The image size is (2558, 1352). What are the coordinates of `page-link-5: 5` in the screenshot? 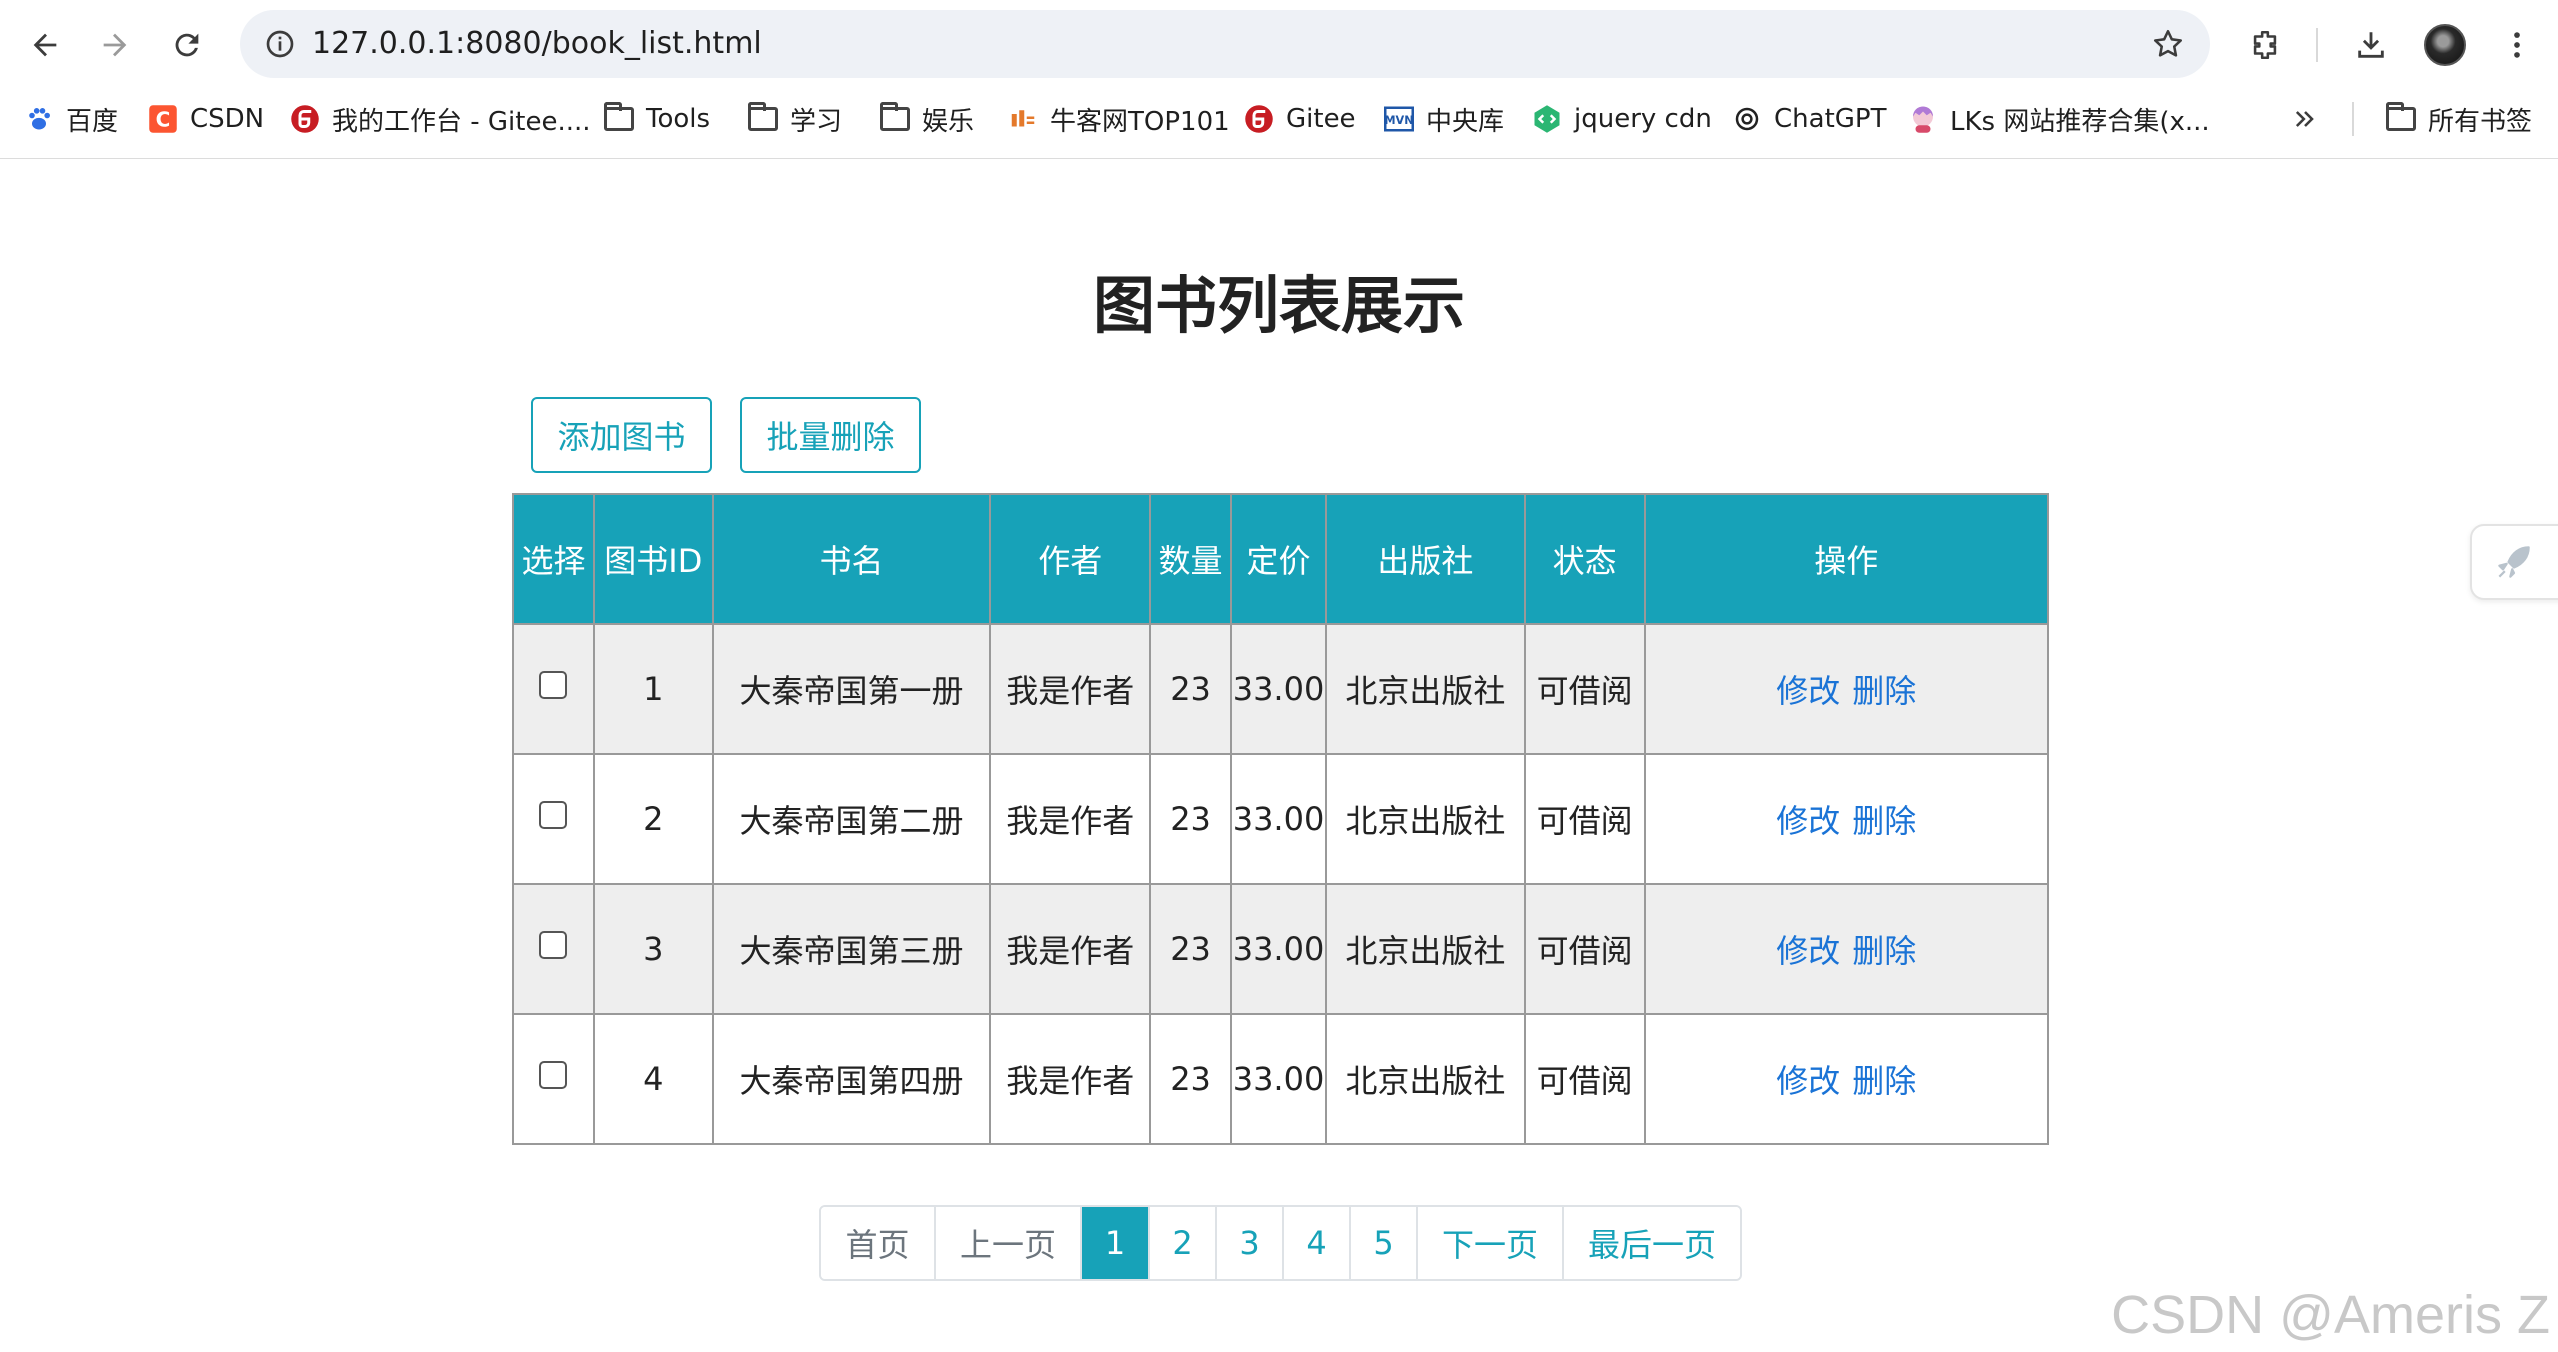 It's located at (1382, 1243).